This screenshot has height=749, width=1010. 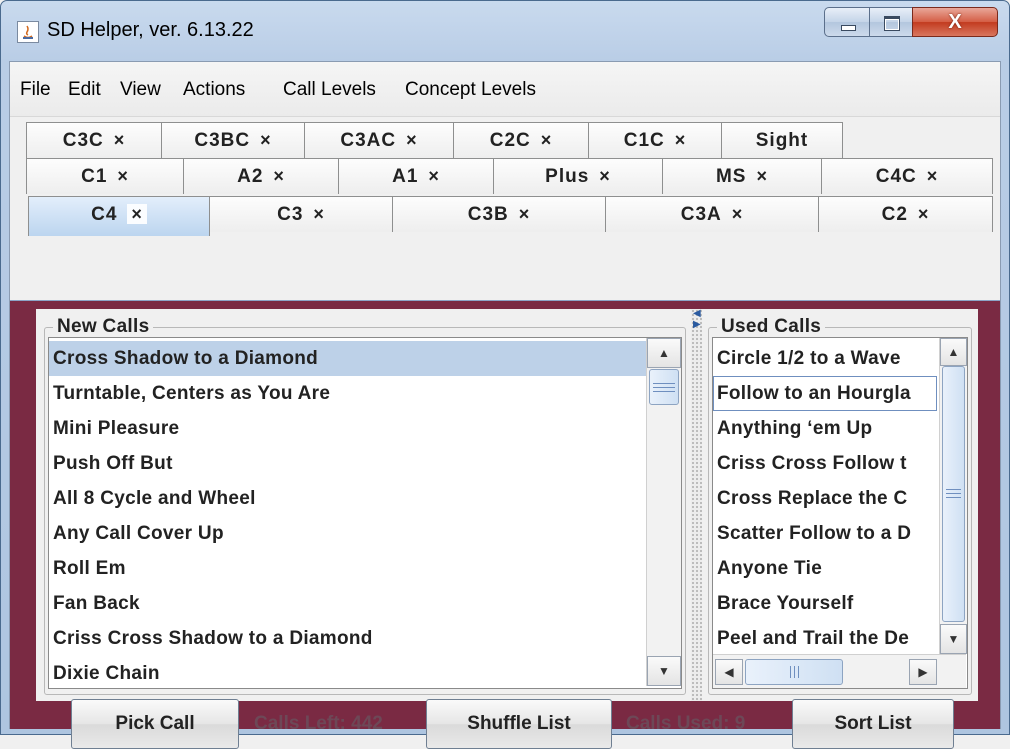 What do you see at coordinates (233, 140) in the screenshot?
I see `tab-c3bc: C3BC ×` at bounding box center [233, 140].